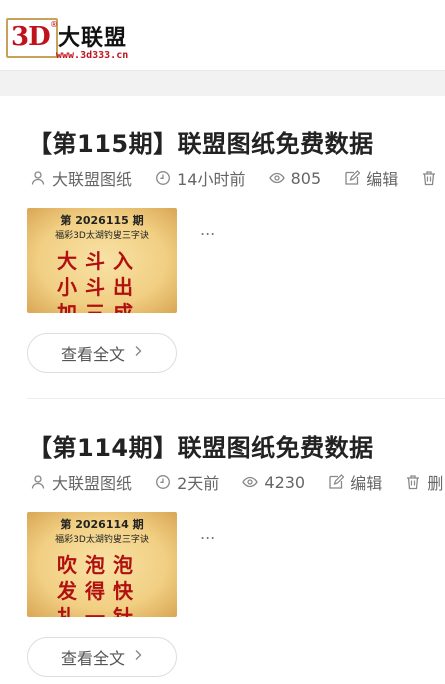  I want to click on post-time: 2天前, so click(187, 482).